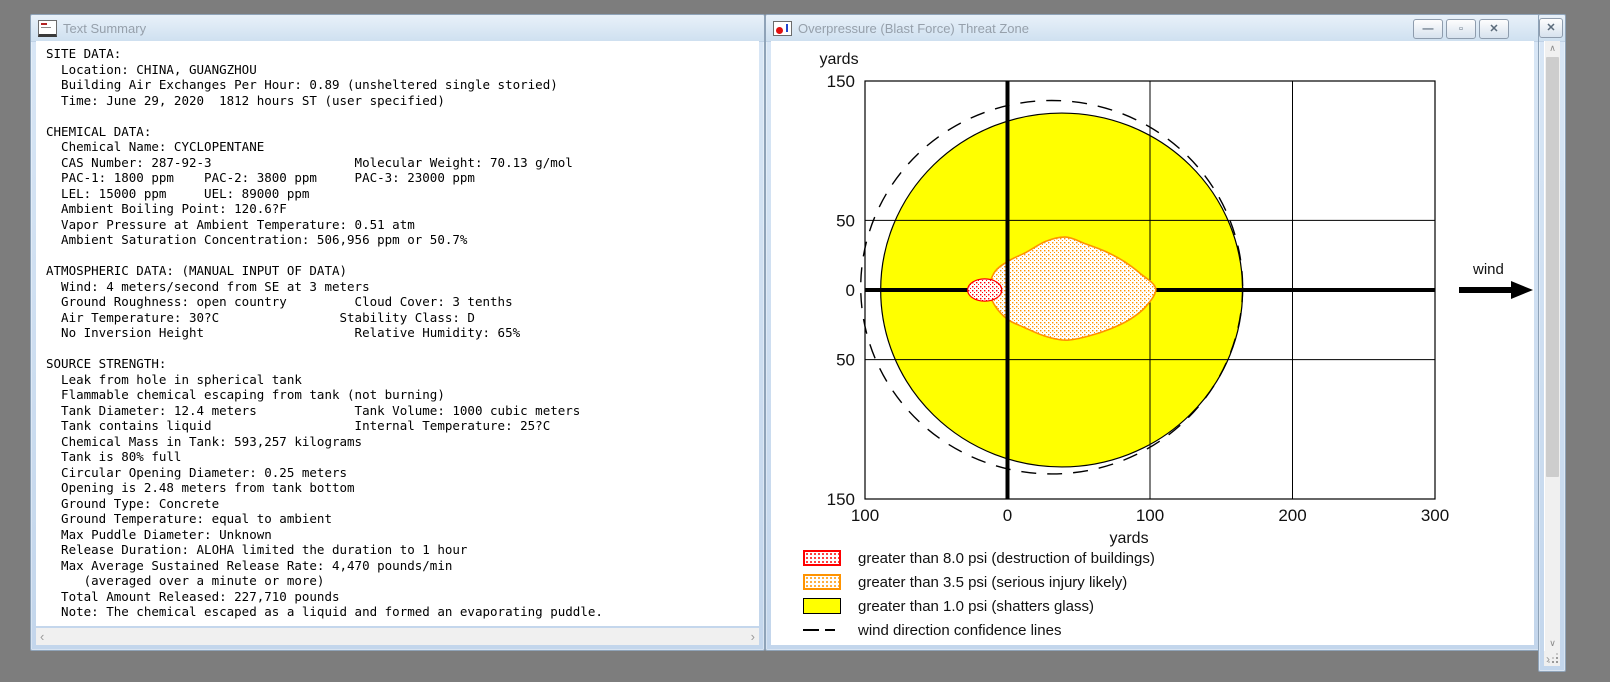  I want to click on threat-zone-chart-icon, so click(782, 28).